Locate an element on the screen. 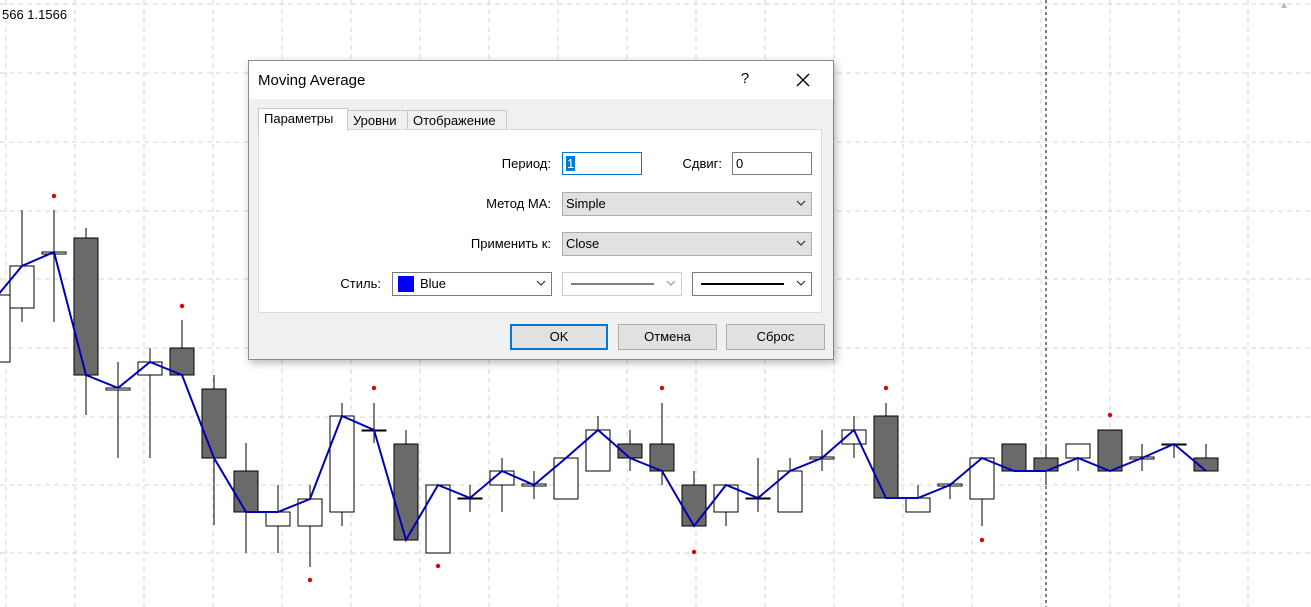  cancel-button: Отмена is located at coordinates (667, 337).